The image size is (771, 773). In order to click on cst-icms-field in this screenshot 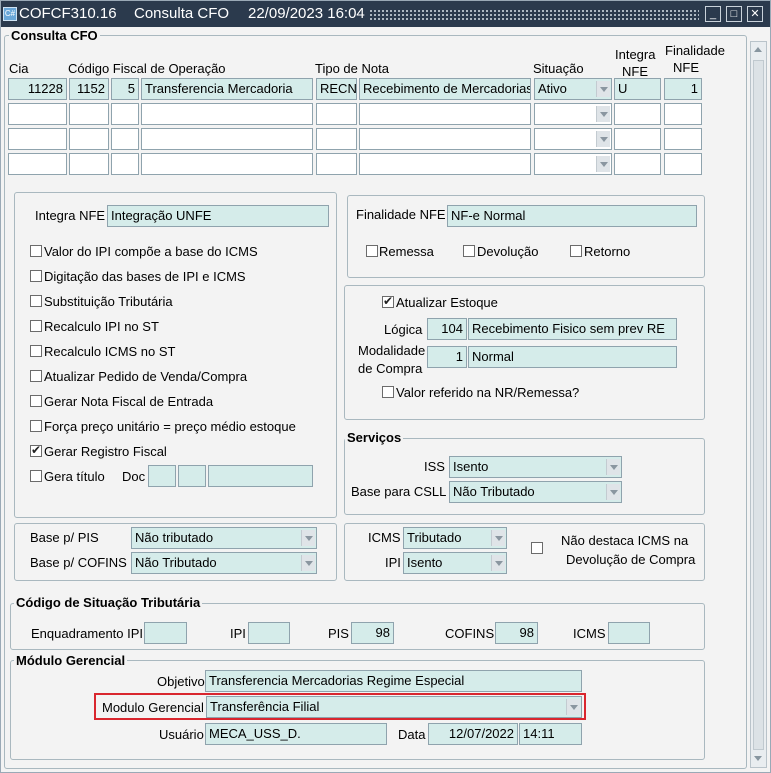, I will do `click(629, 633)`.